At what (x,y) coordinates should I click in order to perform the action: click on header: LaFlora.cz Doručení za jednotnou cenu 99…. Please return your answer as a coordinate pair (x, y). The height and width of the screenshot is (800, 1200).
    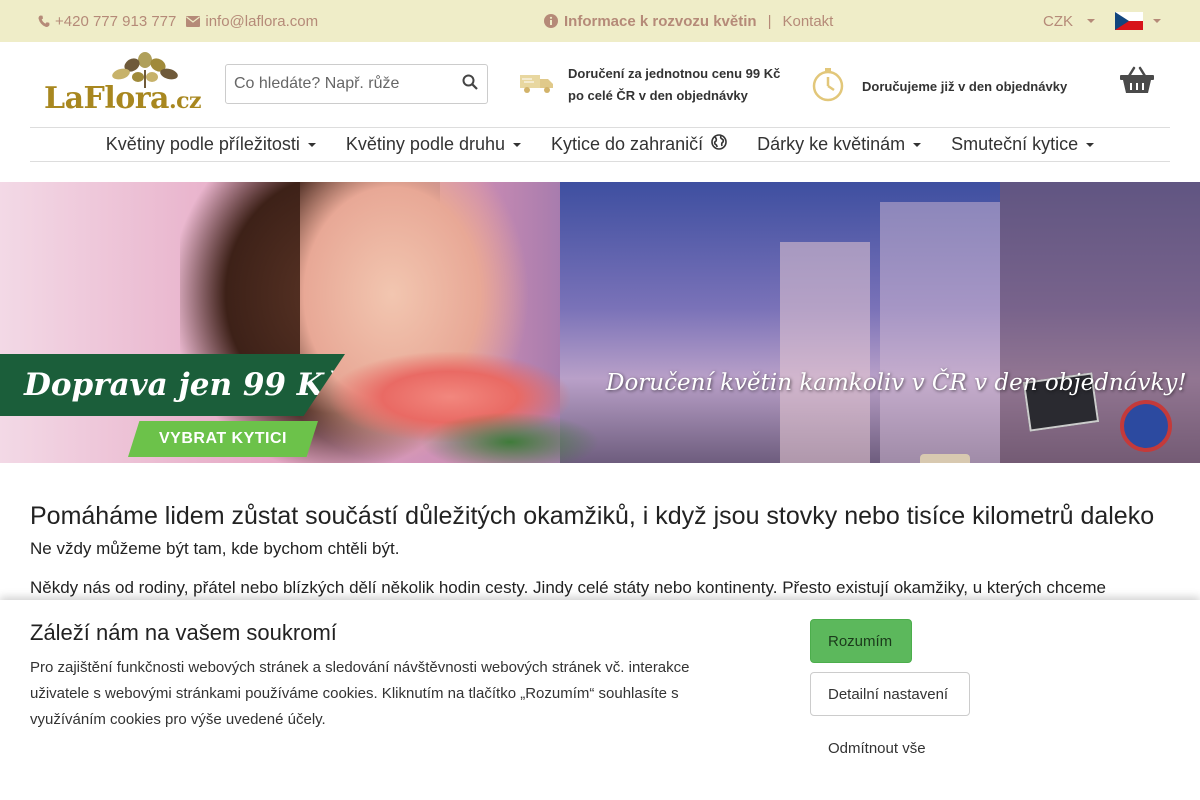
    Looking at the image, I should click on (600, 85).